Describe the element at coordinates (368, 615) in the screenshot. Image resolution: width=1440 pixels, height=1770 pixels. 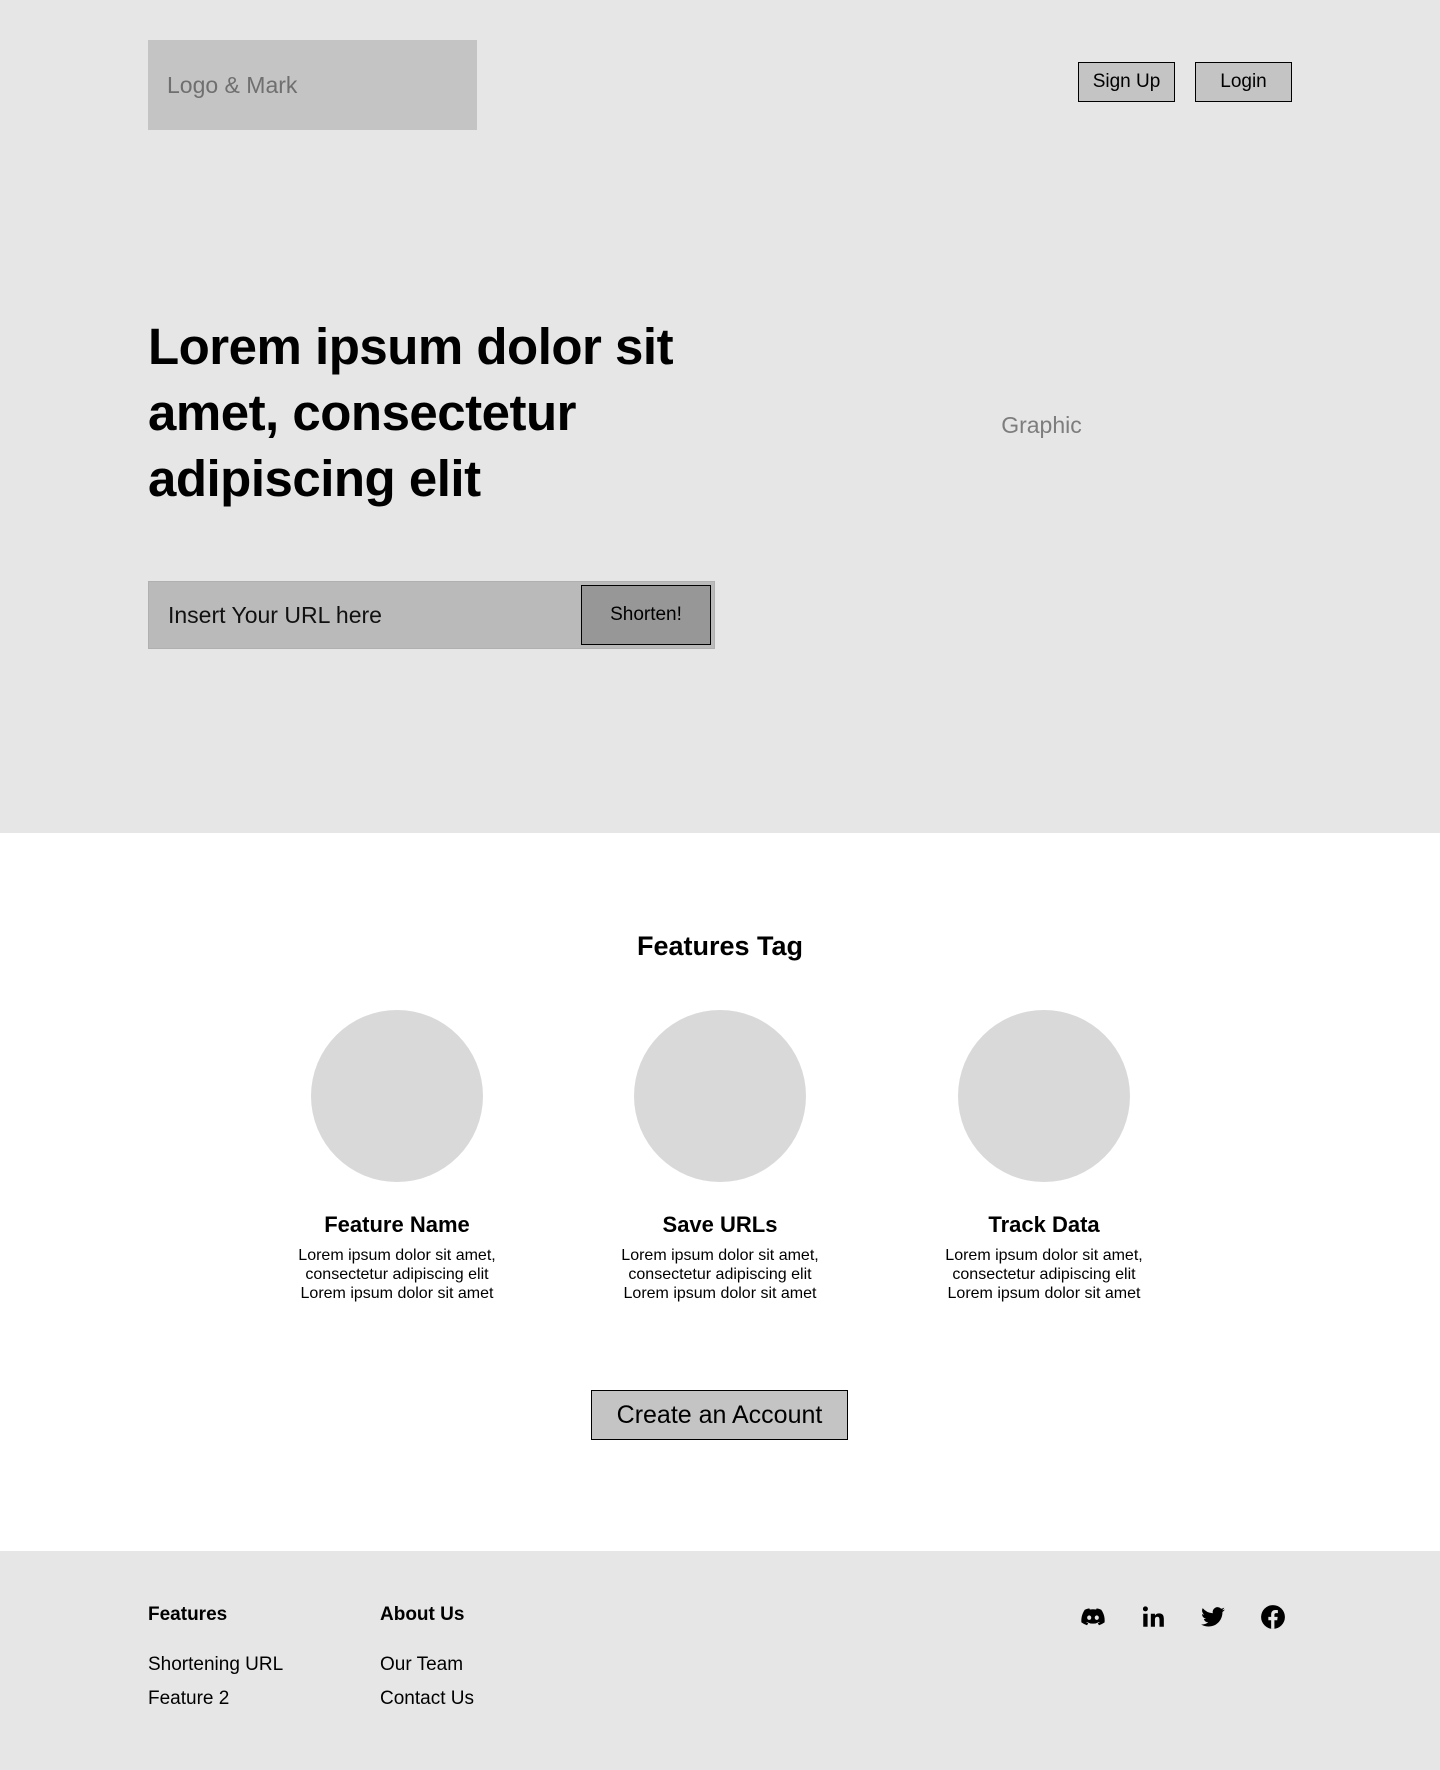
I see `url-input` at that location.